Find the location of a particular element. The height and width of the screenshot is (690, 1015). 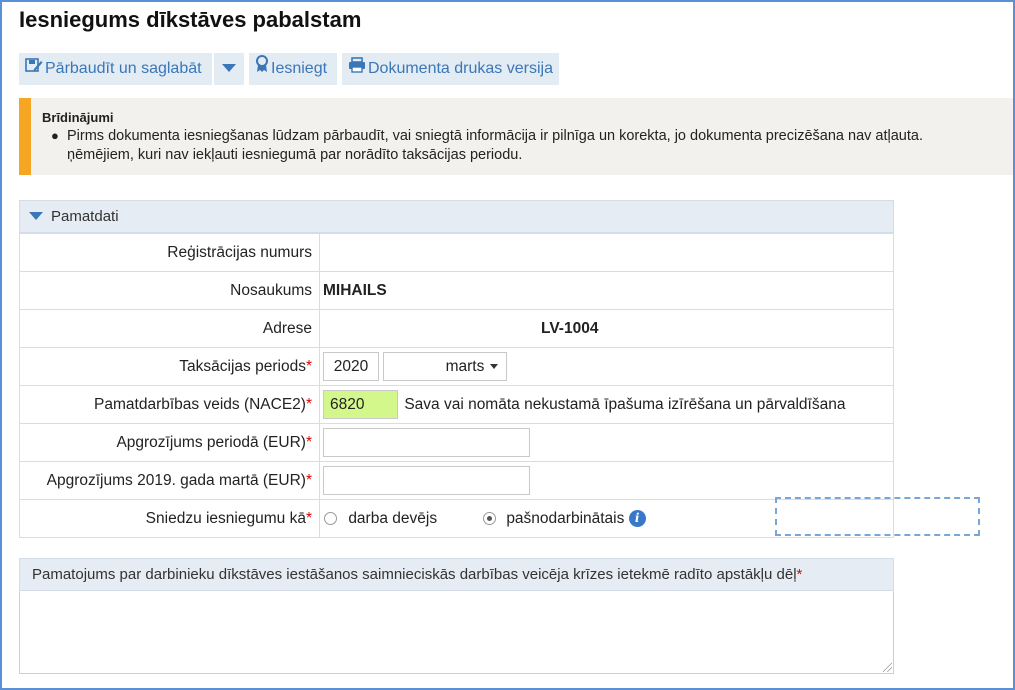

period-month-value: marts is located at coordinates (465, 366).